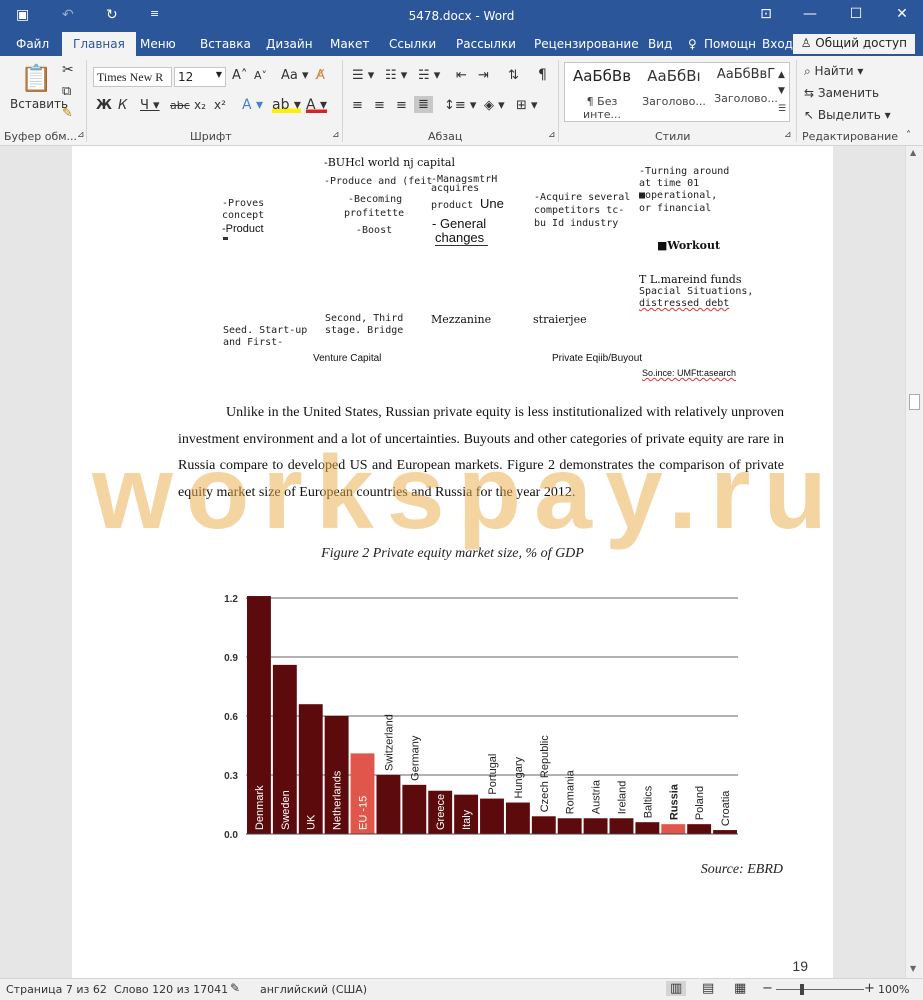 The height and width of the screenshot is (1000, 923). Describe the element at coordinates (494, 105) in the screenshot. I see `shading-icon: ◈ ▾` at that location.